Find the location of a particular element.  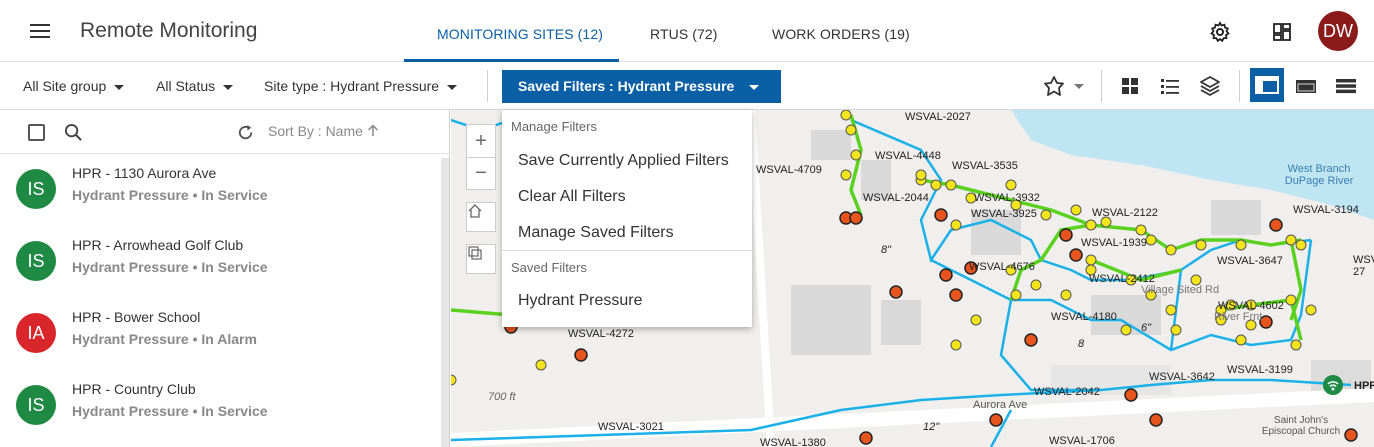

shape-select-icon is located at coordinates (1054, 86).